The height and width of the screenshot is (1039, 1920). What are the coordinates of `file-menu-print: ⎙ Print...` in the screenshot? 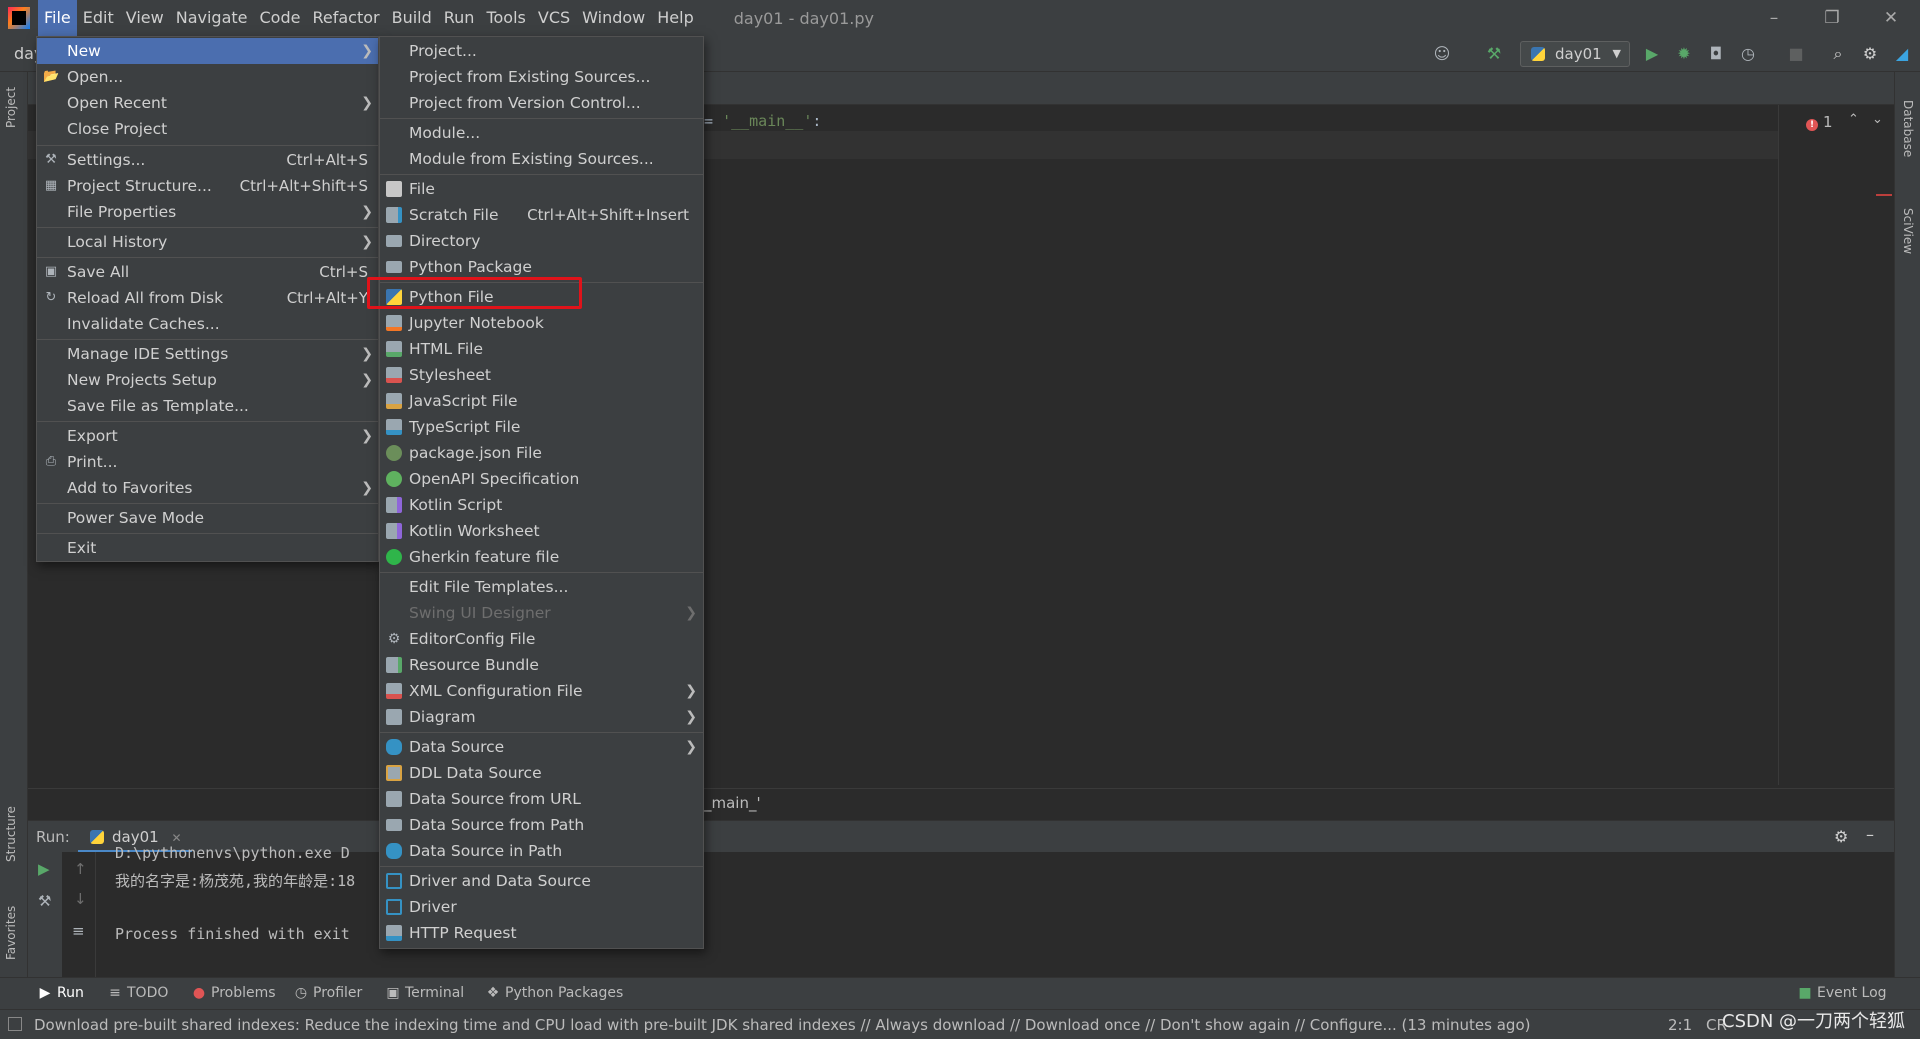 It's located at (207, 462).